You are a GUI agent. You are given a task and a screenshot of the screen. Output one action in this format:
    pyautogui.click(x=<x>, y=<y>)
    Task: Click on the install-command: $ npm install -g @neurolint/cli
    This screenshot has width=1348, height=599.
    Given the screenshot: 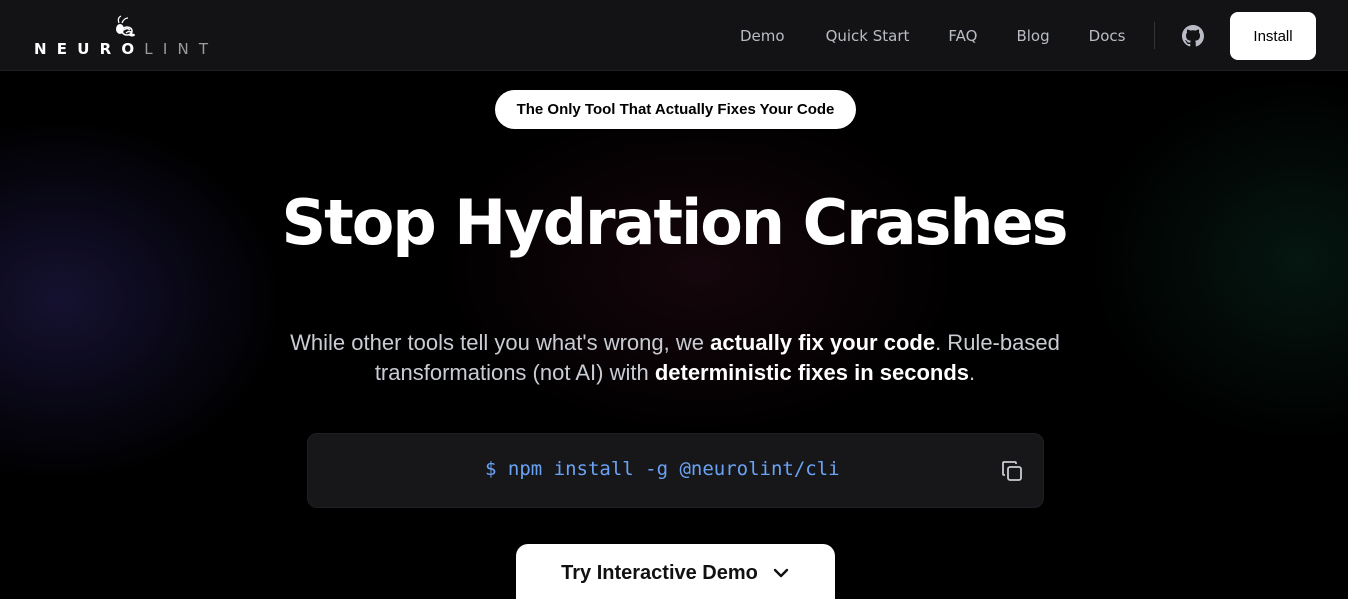 What is the action you would take?
    pyautogui.click(x=662, y=469)
    